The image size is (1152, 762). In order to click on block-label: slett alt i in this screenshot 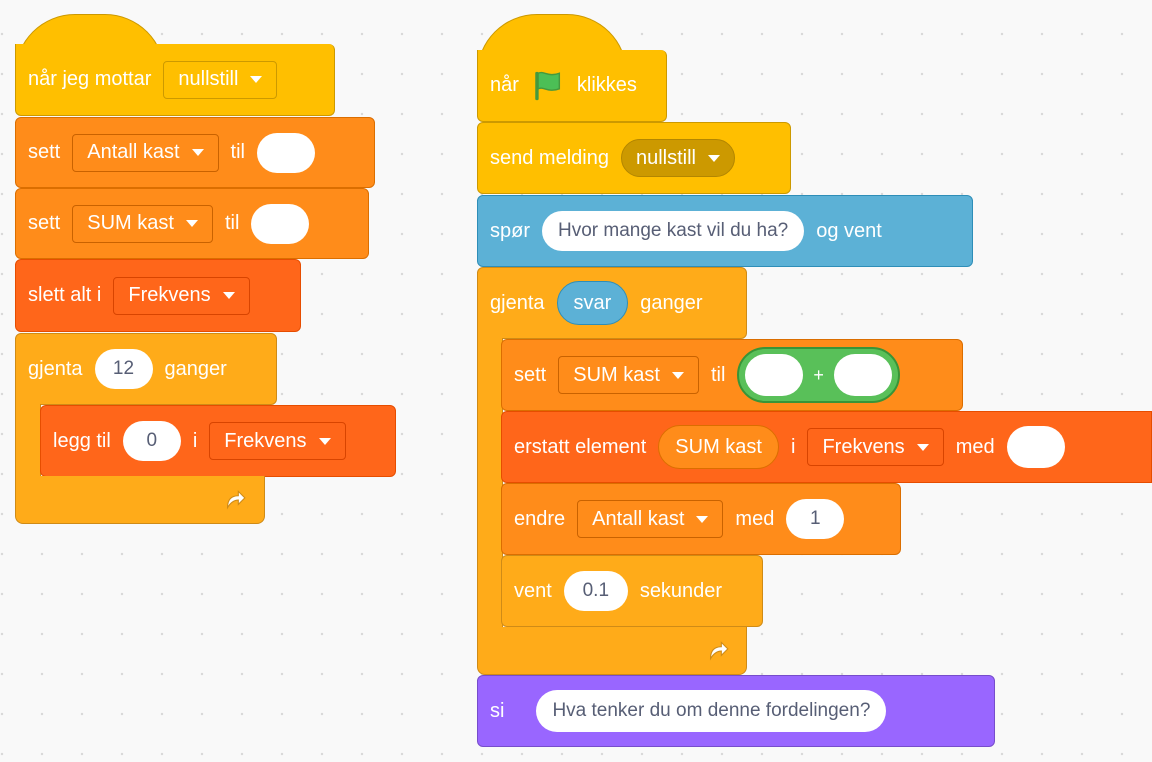, I will do `click(65, 295)`.